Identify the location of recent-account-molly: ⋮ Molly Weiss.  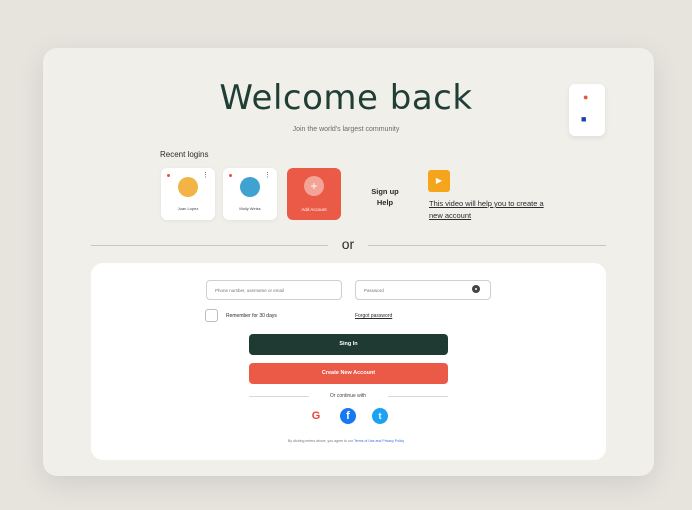
(250, 194).